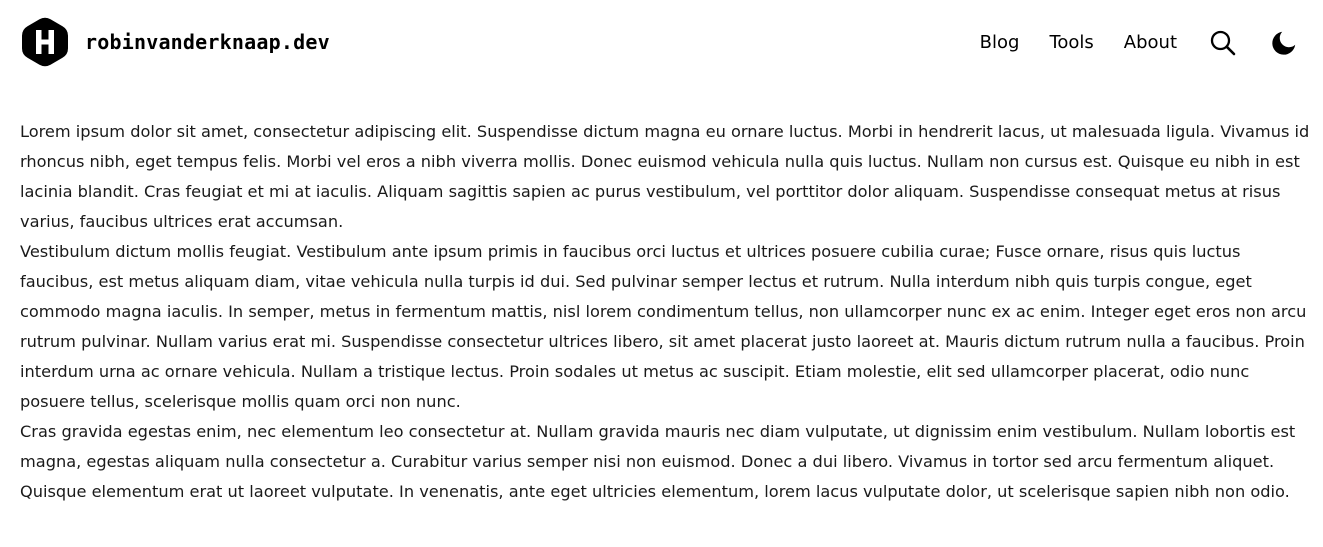 The height and width of the screenshot is (547, 1323). I want to click on nav-tools-link: Tools, so click(1071, 43).